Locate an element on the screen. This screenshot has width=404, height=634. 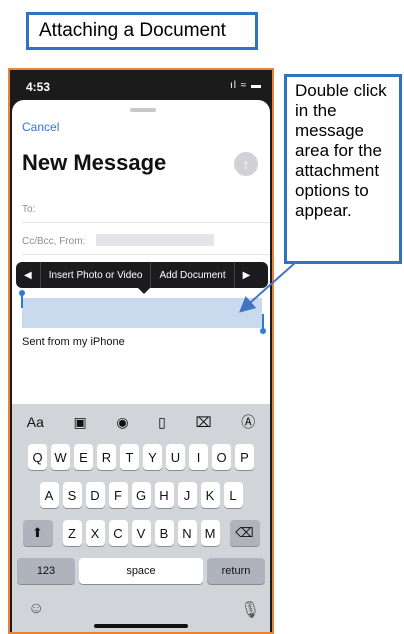
send-button: ↑ is located at coordinates (246, 164).